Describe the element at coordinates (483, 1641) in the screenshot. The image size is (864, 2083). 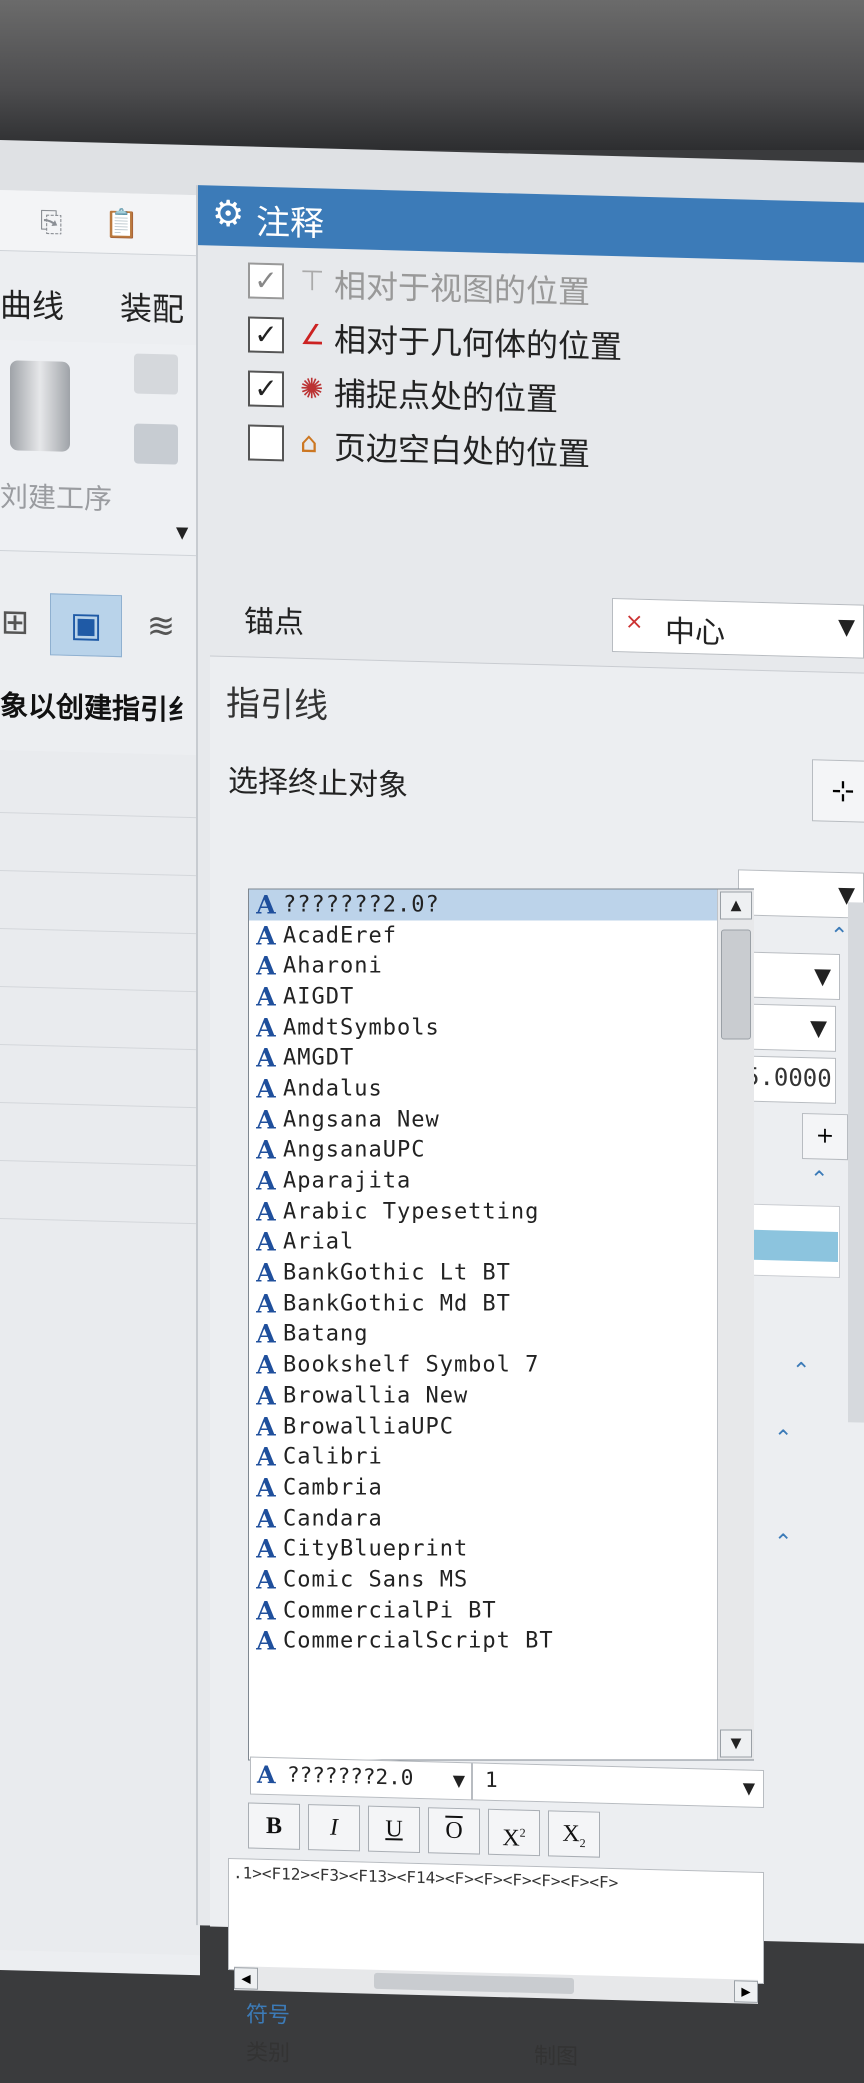
I see `font-list-item: A CommercialScript BT` at that location.